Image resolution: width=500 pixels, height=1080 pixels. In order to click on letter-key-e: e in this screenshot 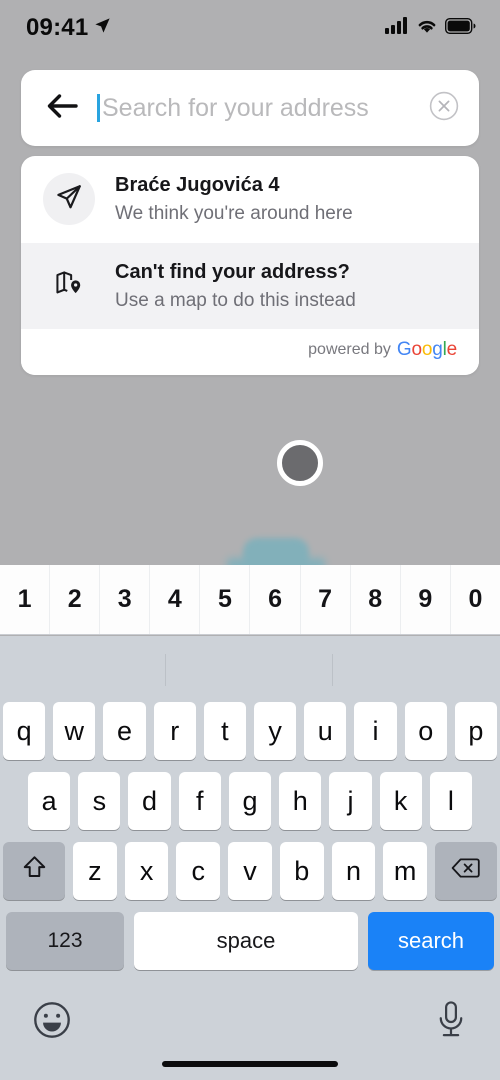, I will do `click(124, 731)`.